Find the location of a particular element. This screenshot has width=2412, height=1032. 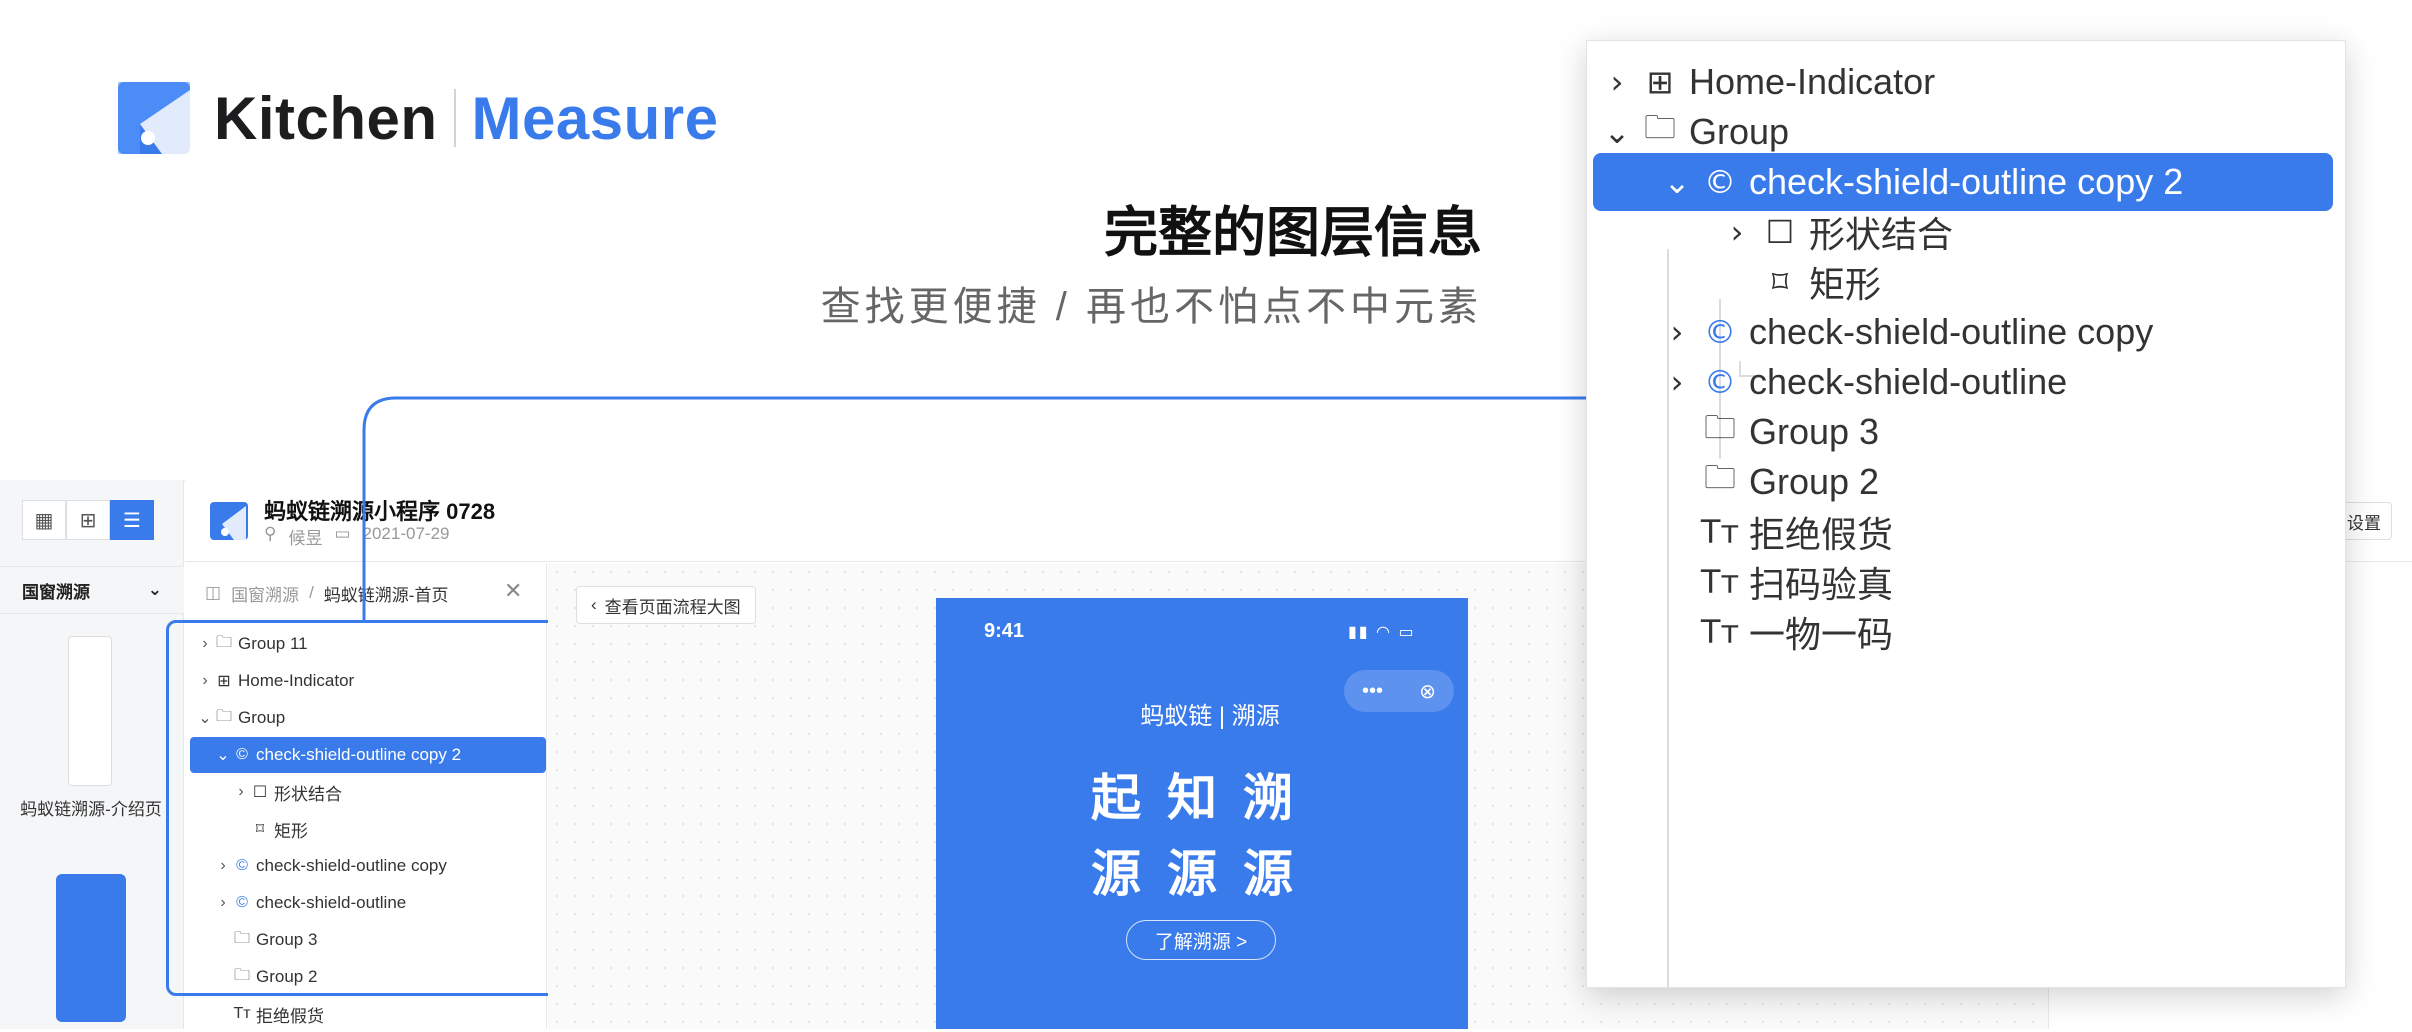

close-circle-icon: ⊗ is located at coordinates (1427, 691).